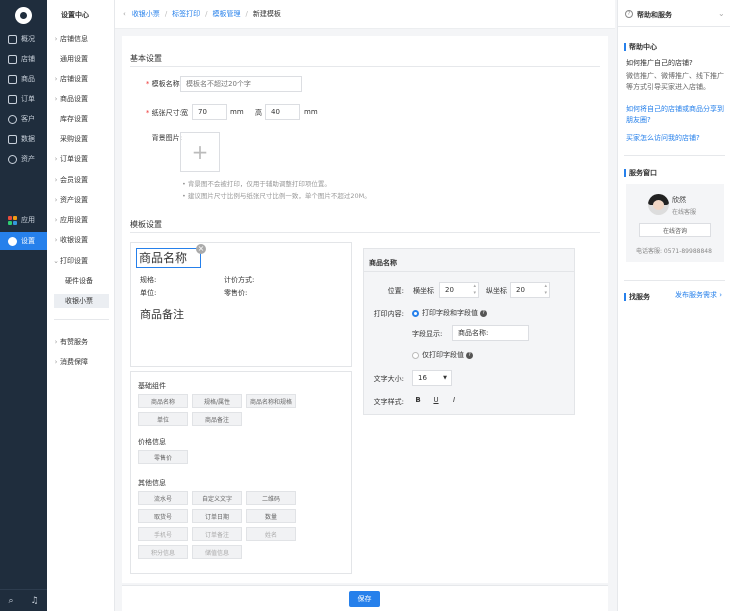 This screenshot has width=730, height=611. I want to click on canvas-retail: 零售价:, so click(235, 293).